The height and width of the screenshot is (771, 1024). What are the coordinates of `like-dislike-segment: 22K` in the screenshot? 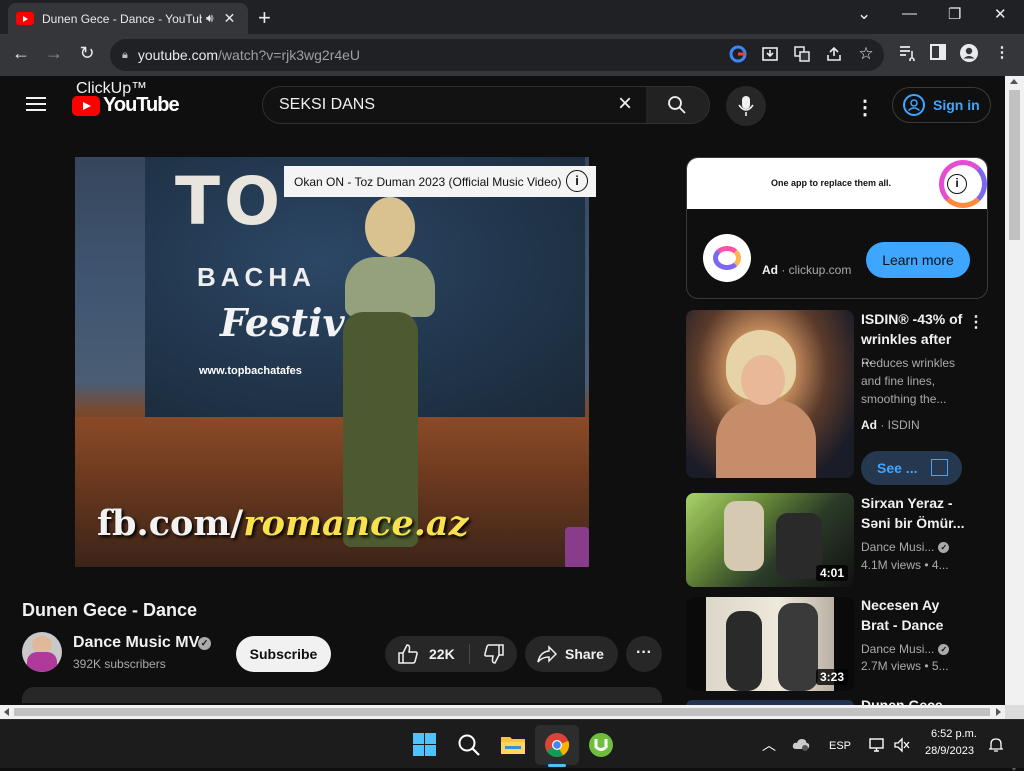 It's located at (451, 654).